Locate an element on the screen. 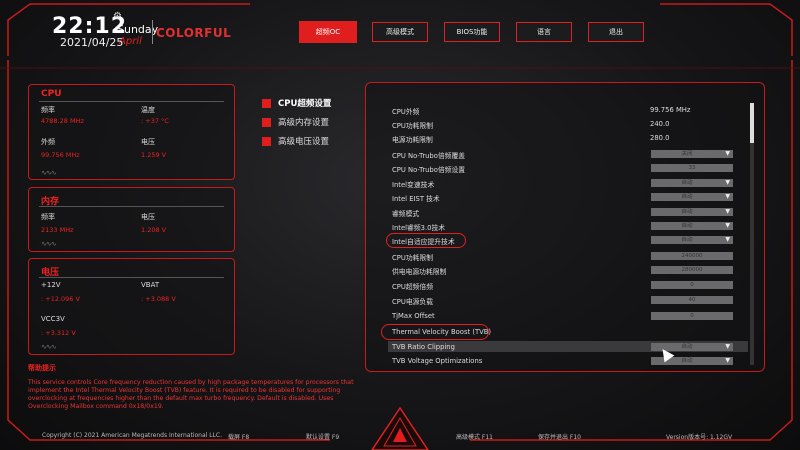 The image size is (800, 450). cpu-bclk-value: 99.756 MHz is located at coordinates (60, 155).